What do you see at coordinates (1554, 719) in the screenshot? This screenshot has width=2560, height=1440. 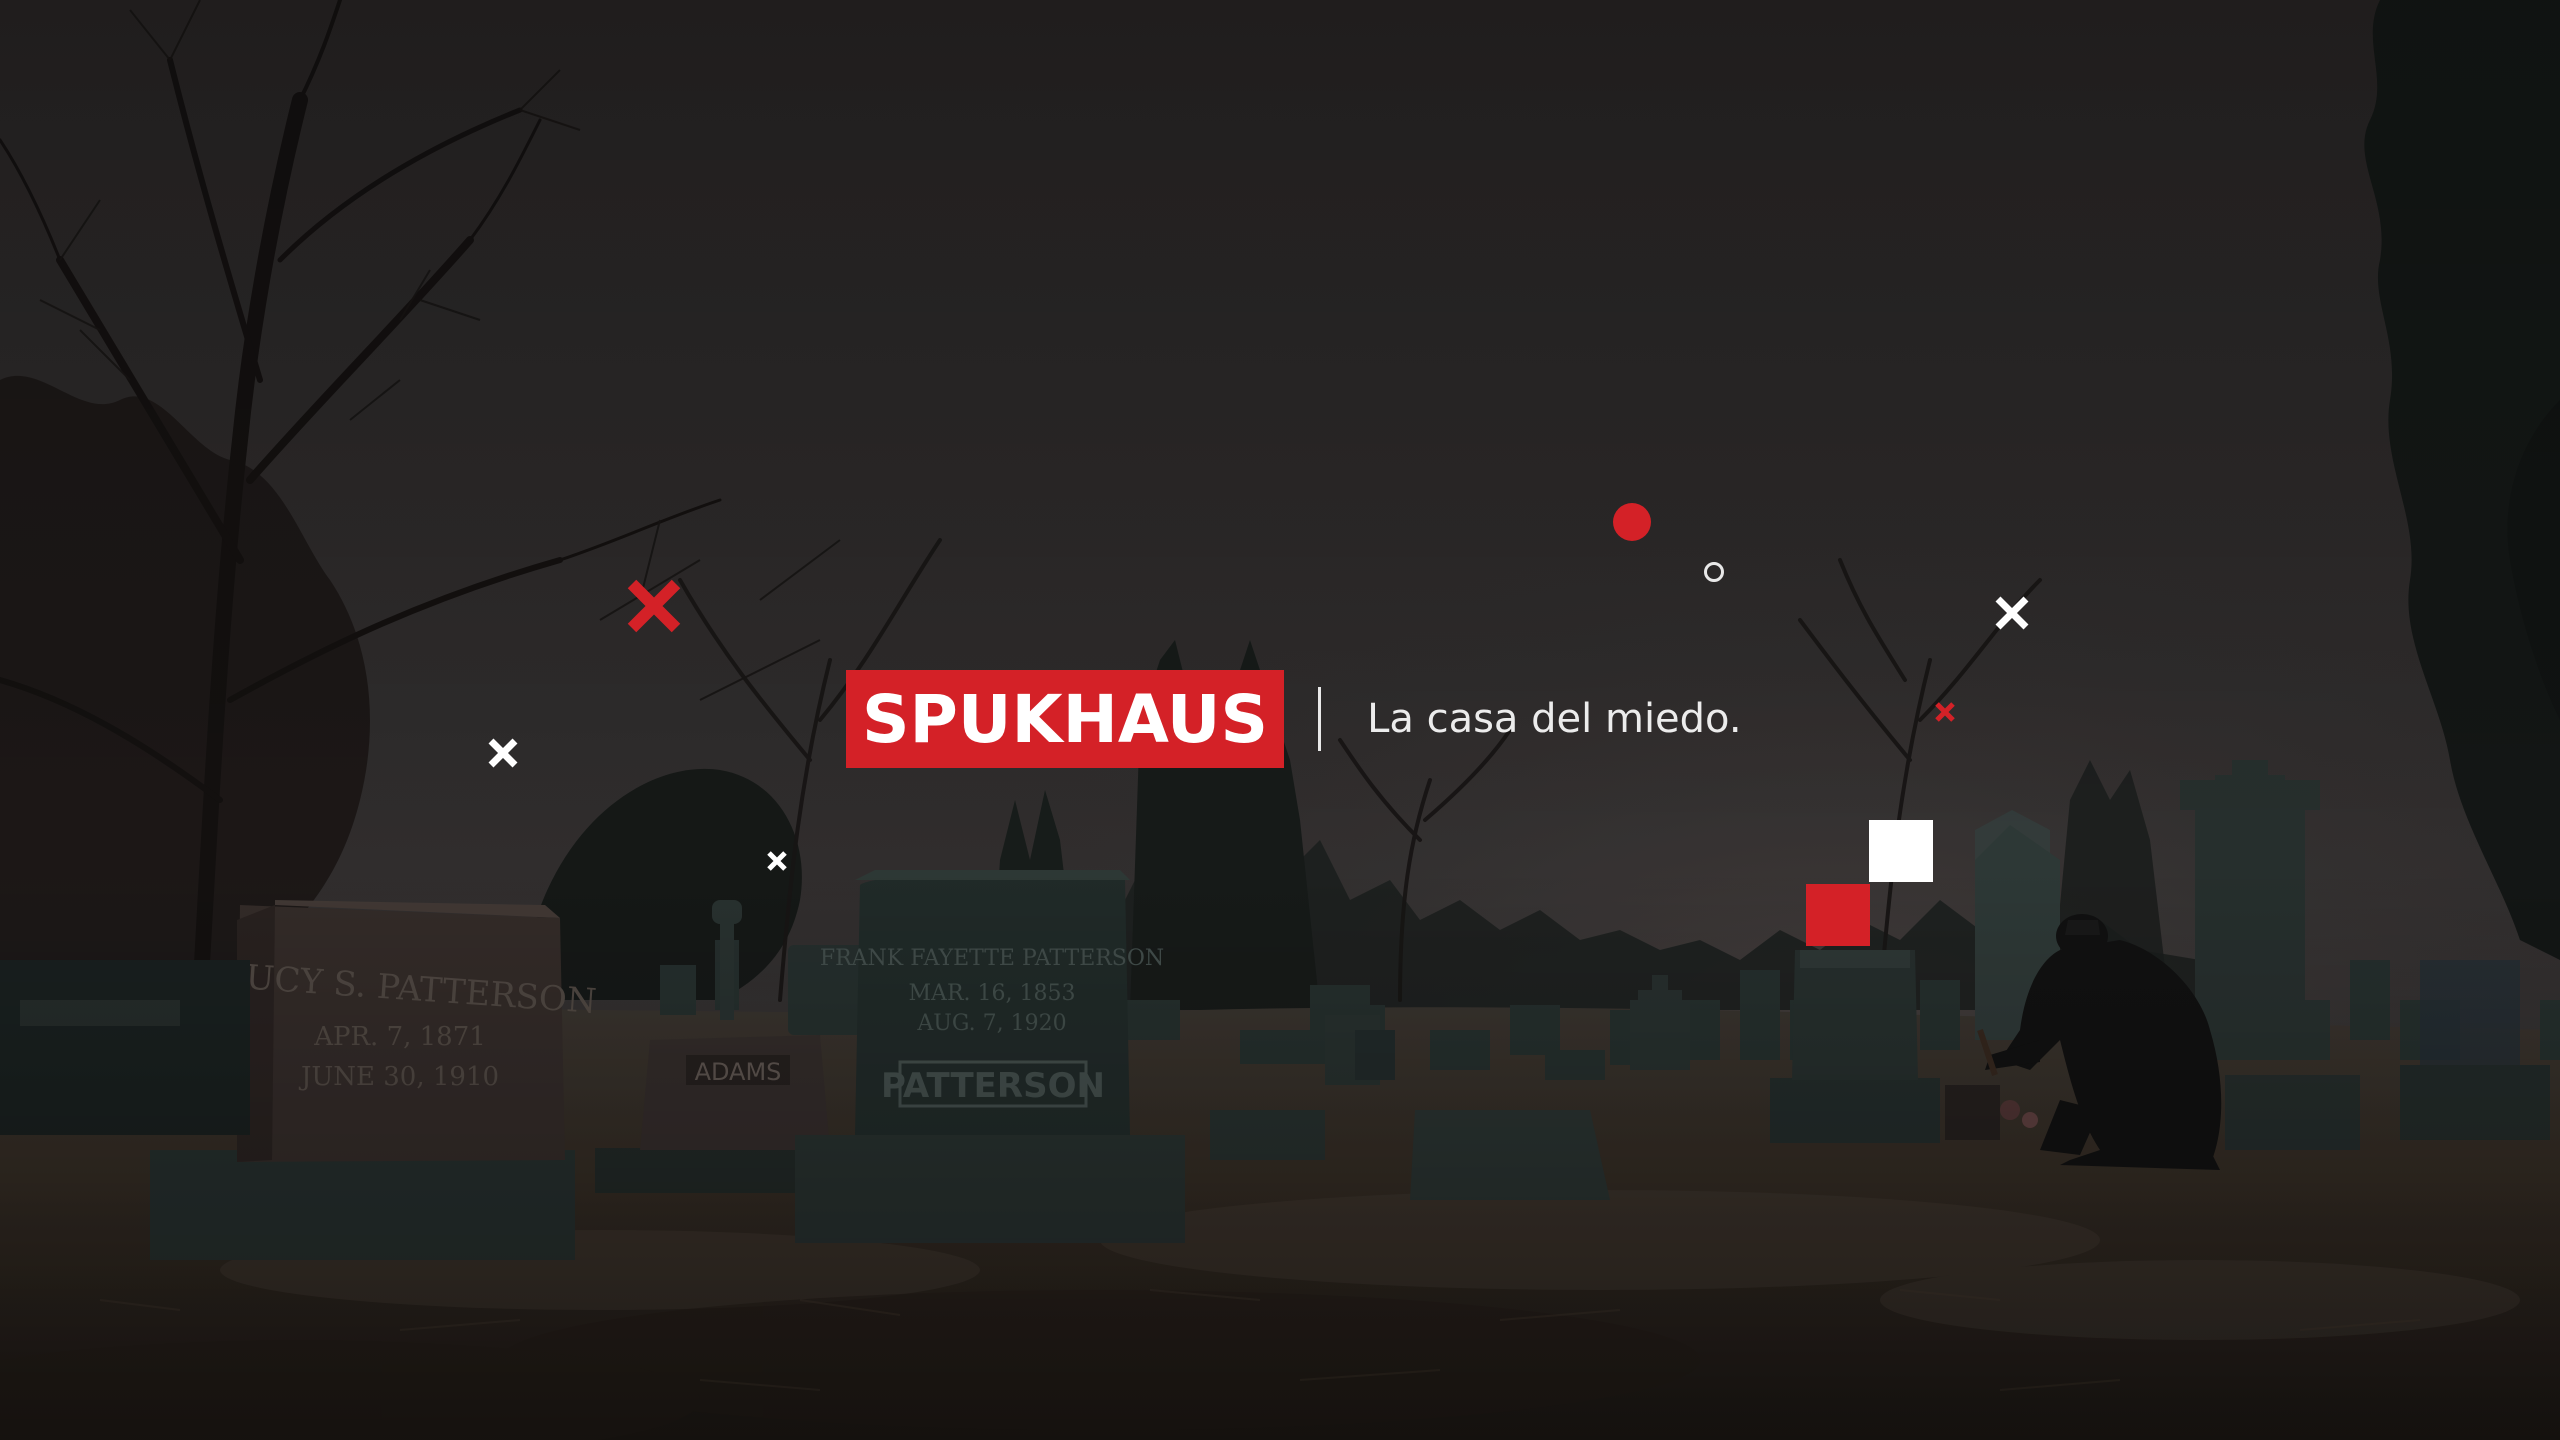 I see `brand-tagline: La casa del miedo.` at bounding box center [1554, 719].